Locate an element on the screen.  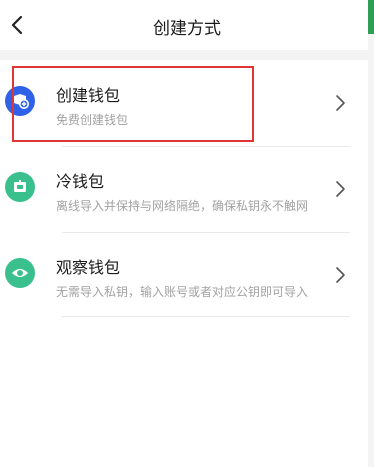
cold-wallet-icon is located at coordinates (20, 187).